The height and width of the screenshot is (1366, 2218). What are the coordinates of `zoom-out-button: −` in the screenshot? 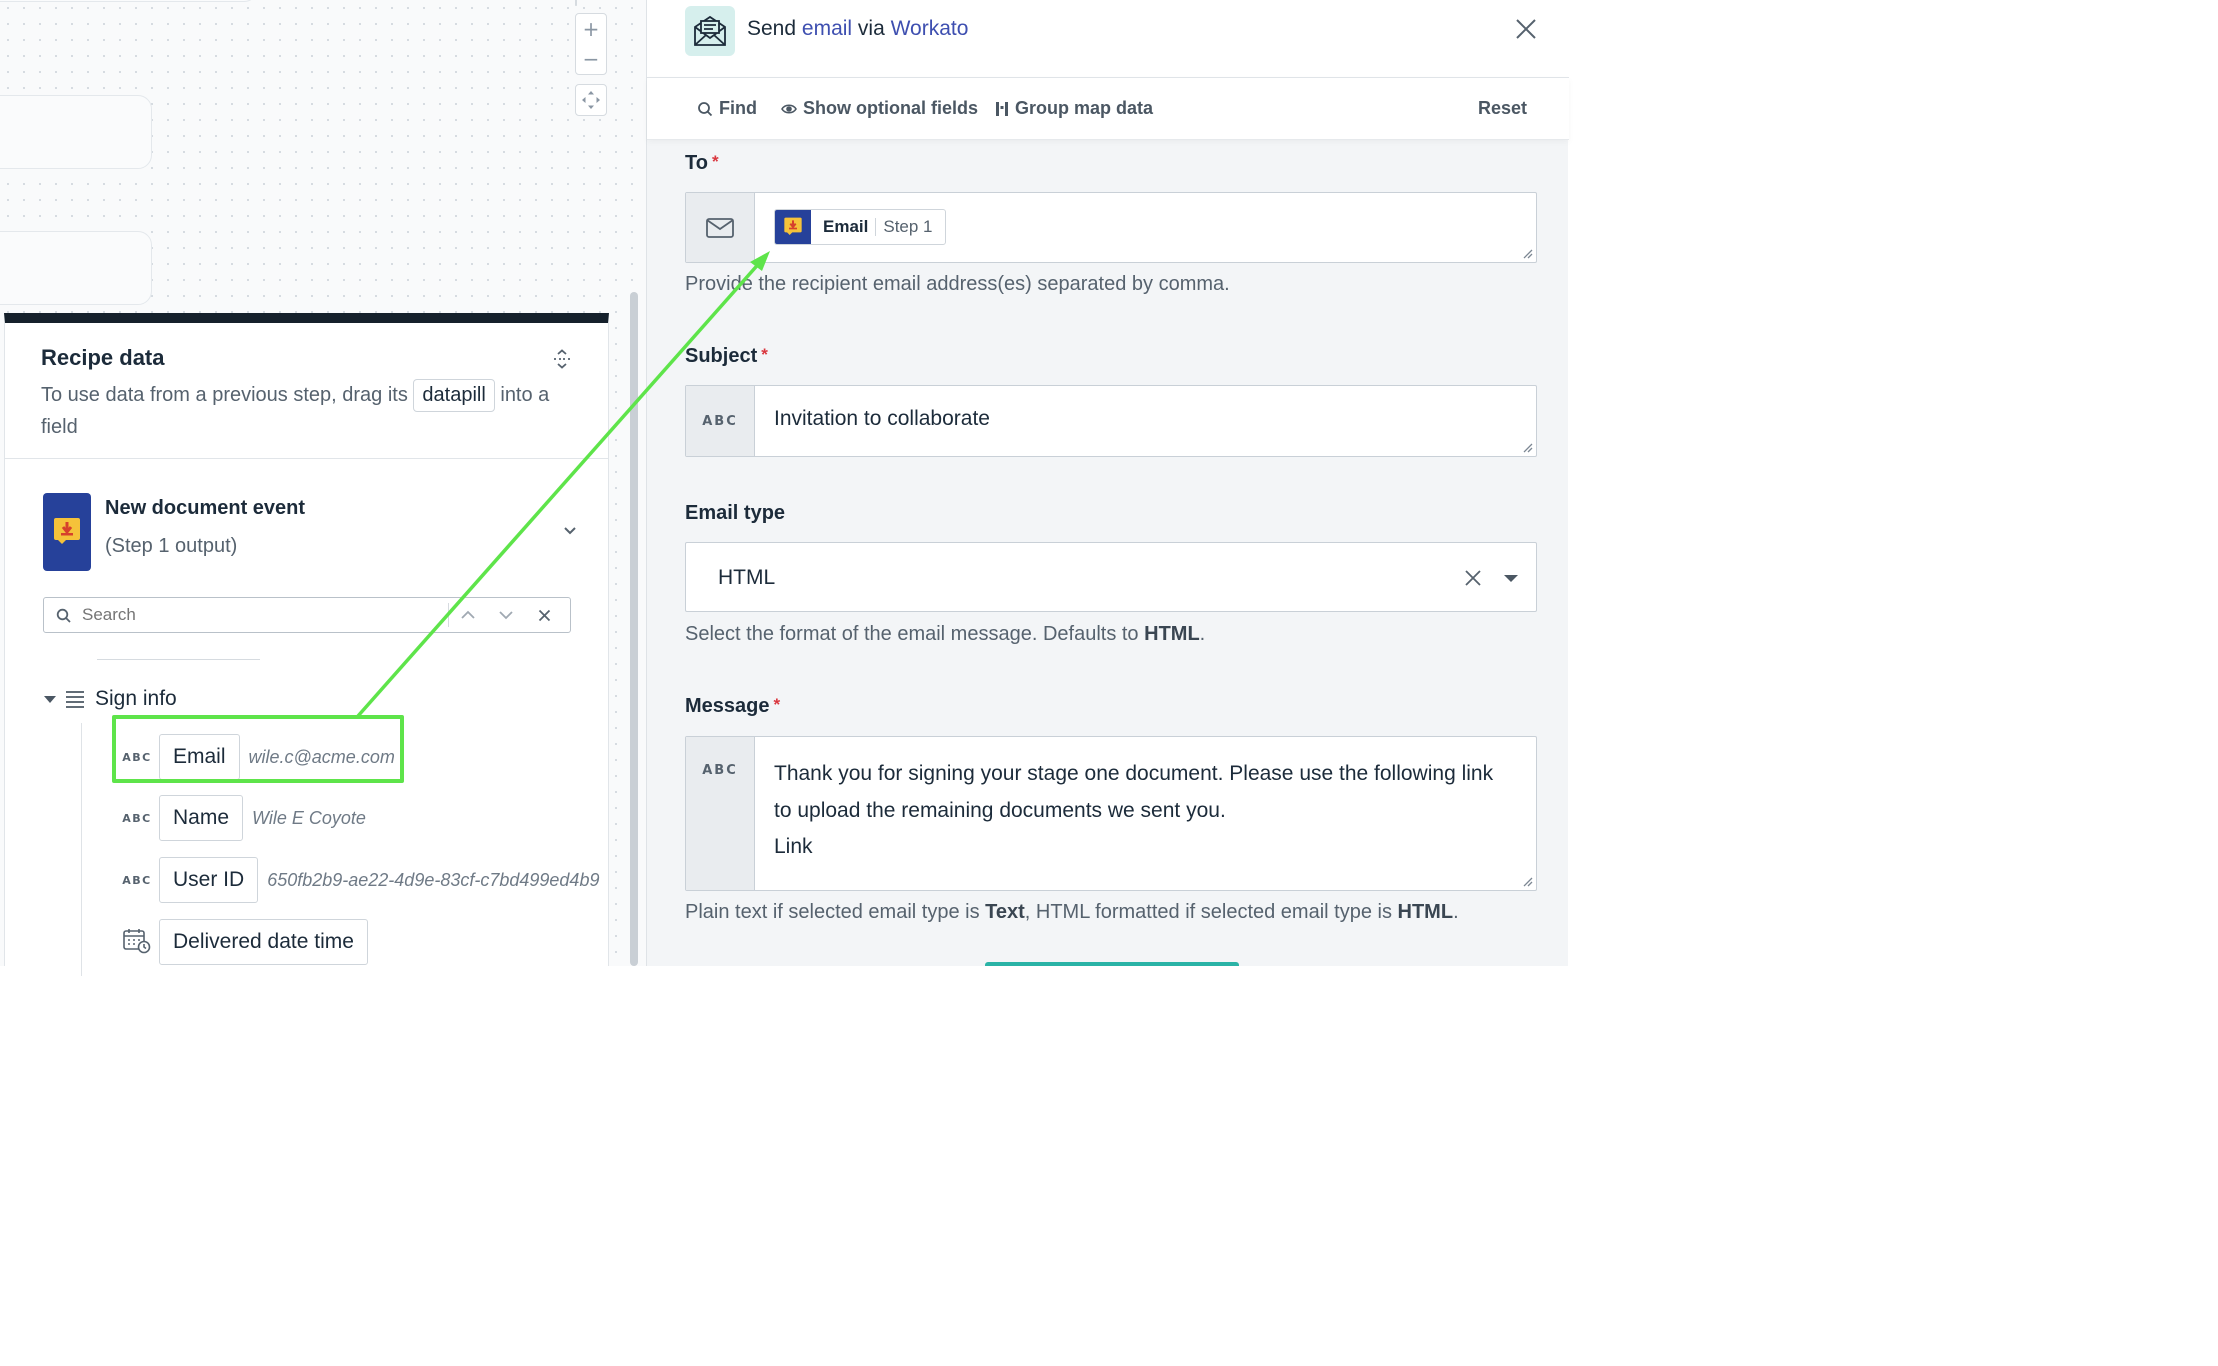 It's located at (591, 59).